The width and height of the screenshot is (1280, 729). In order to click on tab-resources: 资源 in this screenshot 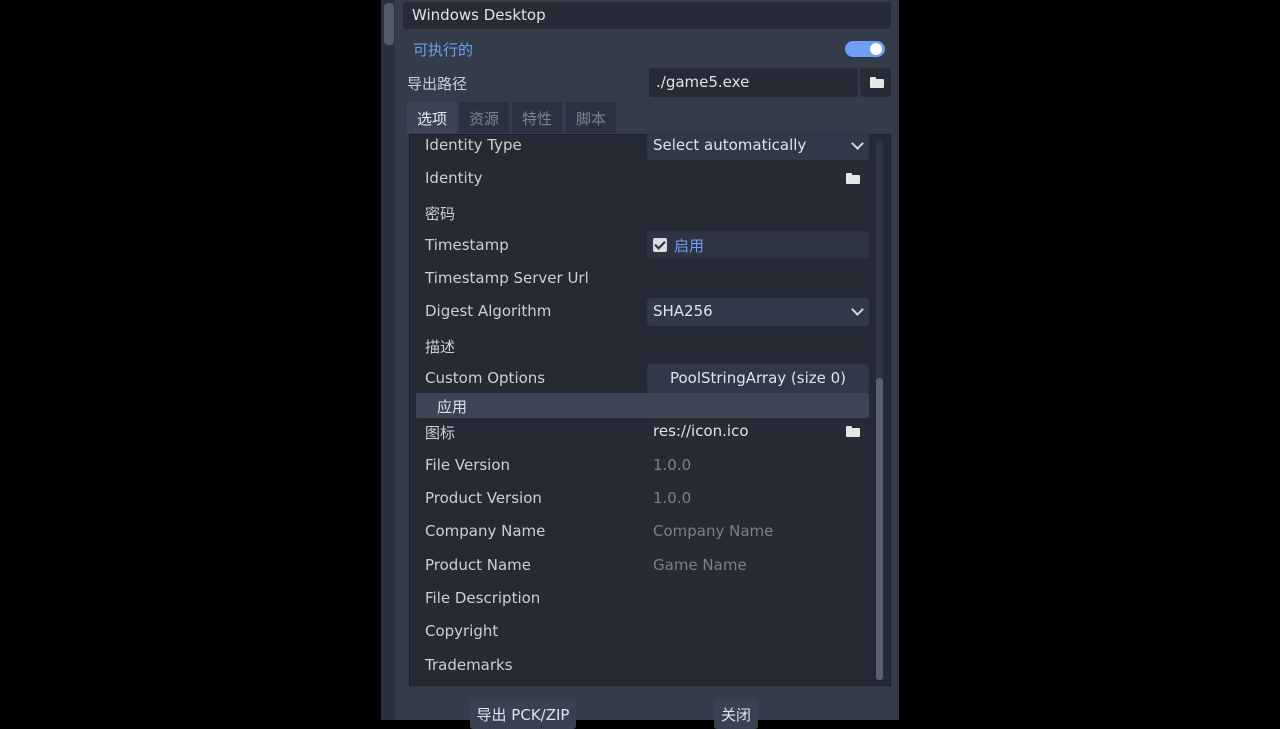, I will do `click(484, 117)`.